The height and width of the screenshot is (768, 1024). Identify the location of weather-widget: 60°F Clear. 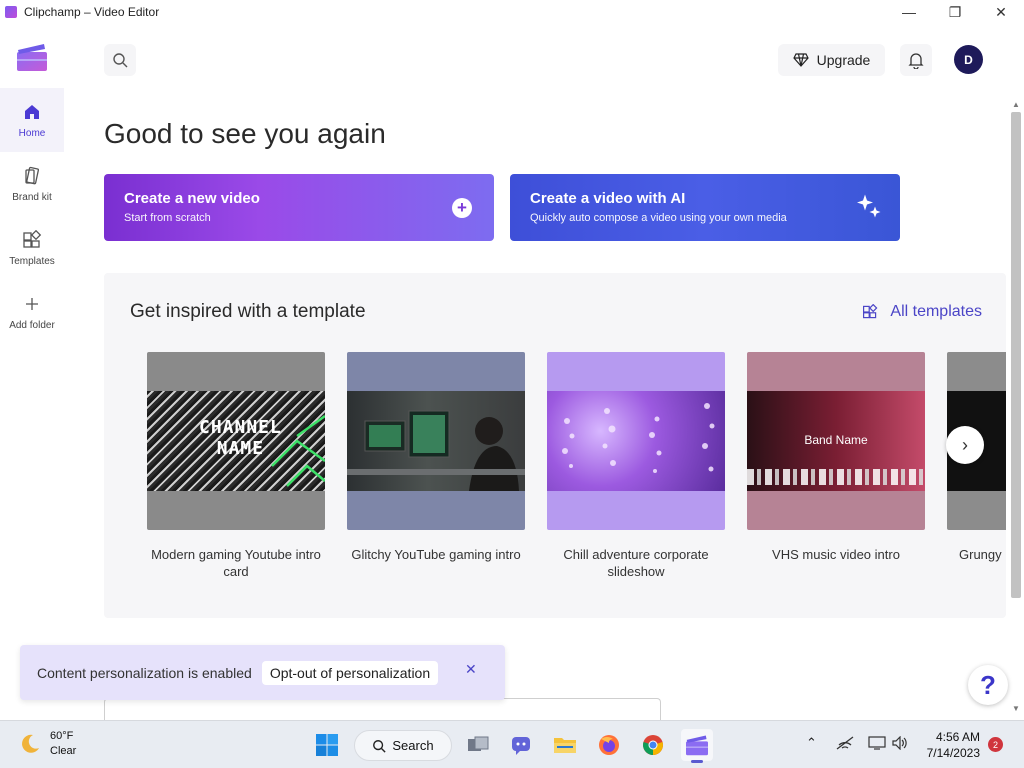
(47, 744).